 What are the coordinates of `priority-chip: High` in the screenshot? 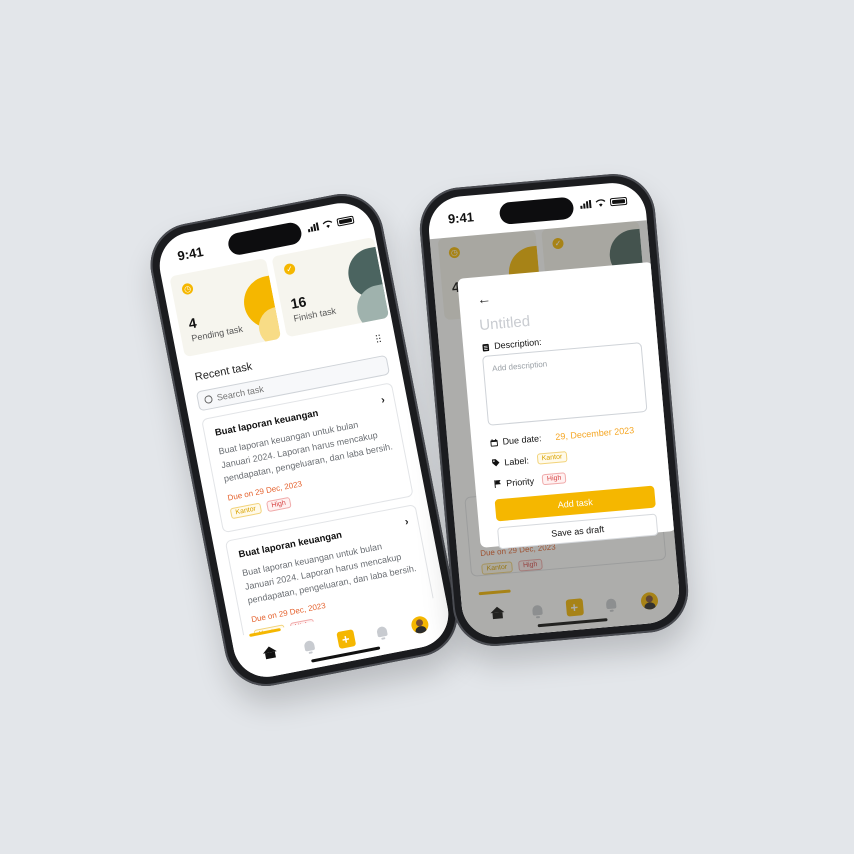 It's located at (554, 479).